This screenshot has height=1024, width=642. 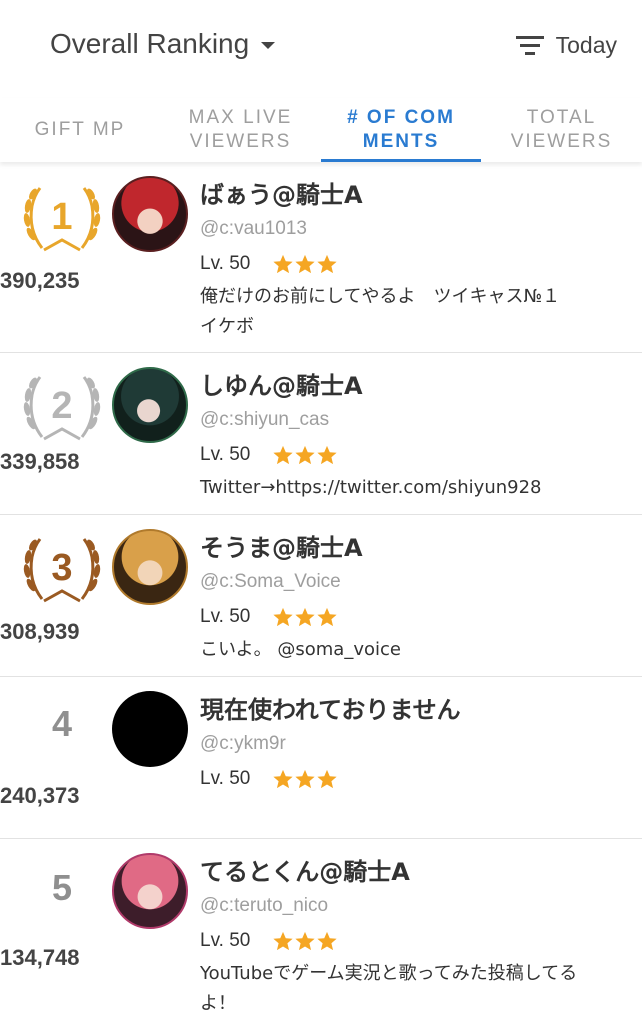 What do you see at coordinates (40, 795) in the screenshot?
I see `comment-count: 240,373` at bounding box center [40, 795].